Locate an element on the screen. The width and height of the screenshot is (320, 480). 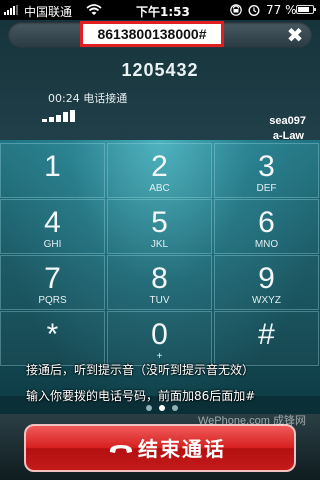
key-digit: 9 is located at coordinates (266, 278).